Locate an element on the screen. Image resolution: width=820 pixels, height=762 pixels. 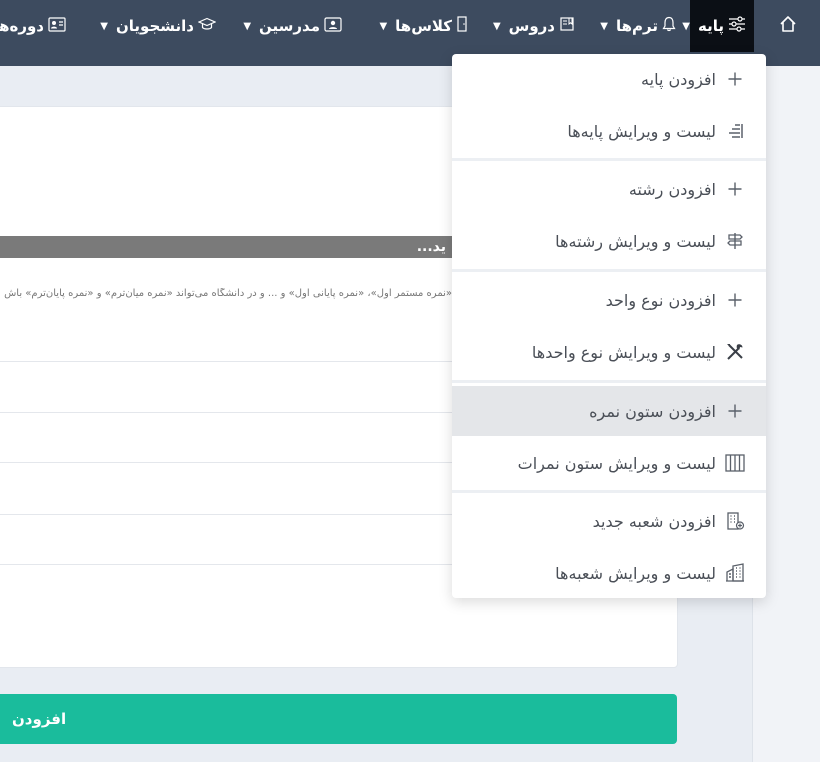
home-icon is located at coordinates (788, 26).